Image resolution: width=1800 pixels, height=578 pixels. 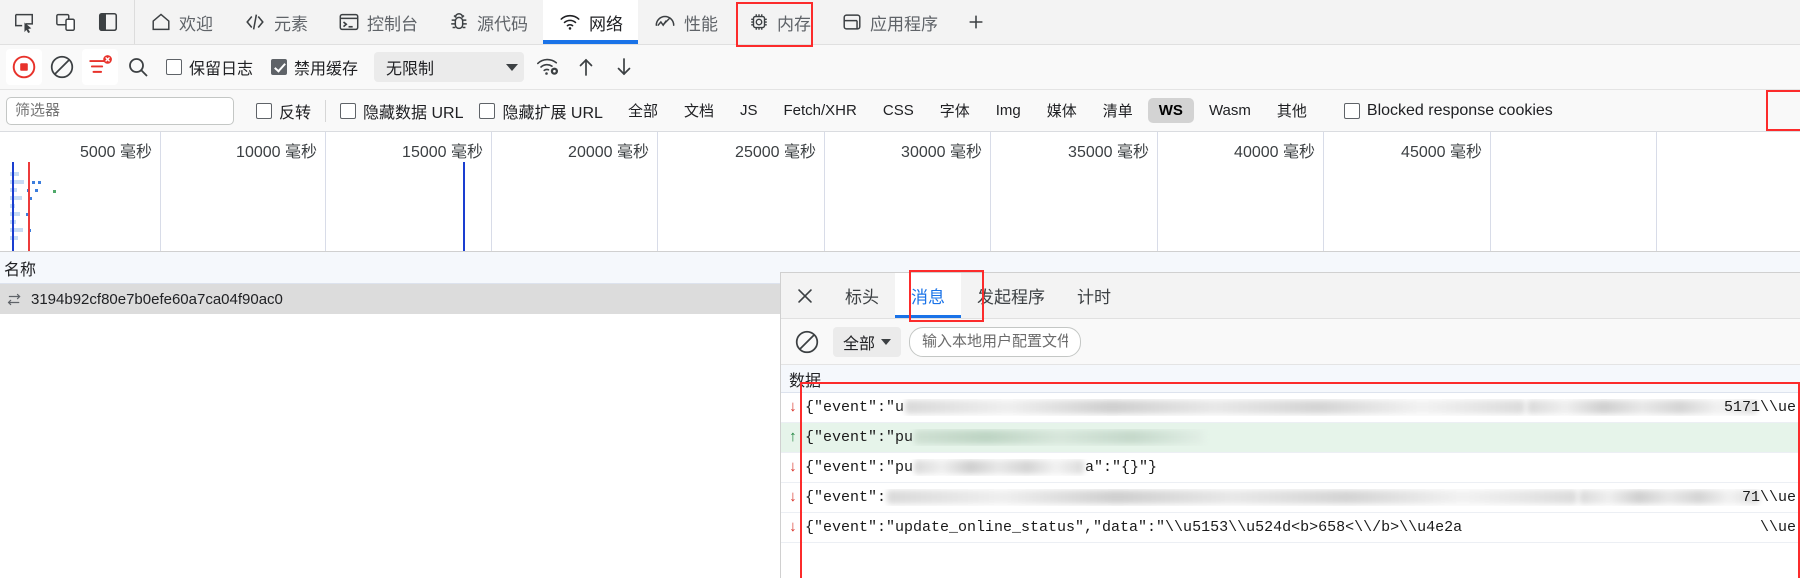 I want to click on tab-messages: 消息, so click(x=928, y=295).